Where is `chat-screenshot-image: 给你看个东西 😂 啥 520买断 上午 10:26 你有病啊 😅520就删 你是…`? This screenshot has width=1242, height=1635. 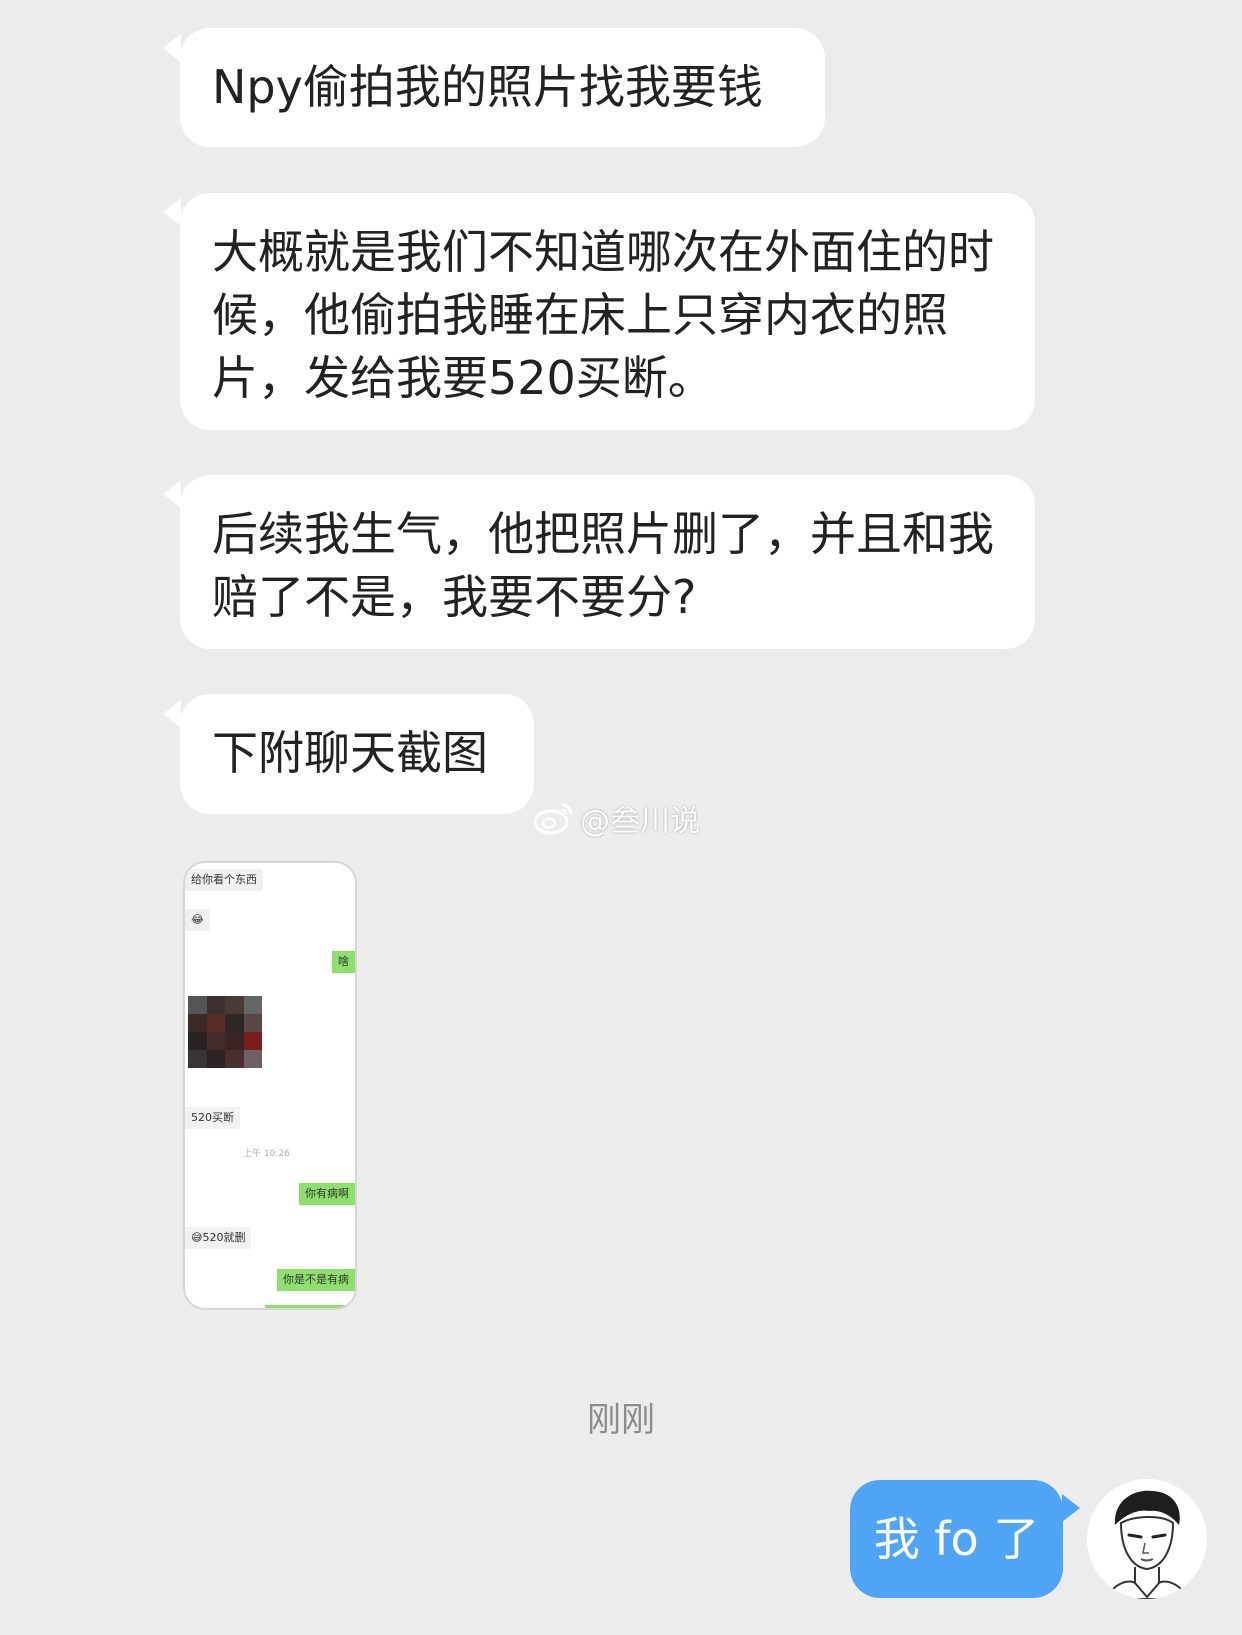
chat-screenshot-image: 给你看个东西 😂 啥 520买断 上午 10:26 你有病啊 😅520就删 你是… is located at coordinates (270, 1085).